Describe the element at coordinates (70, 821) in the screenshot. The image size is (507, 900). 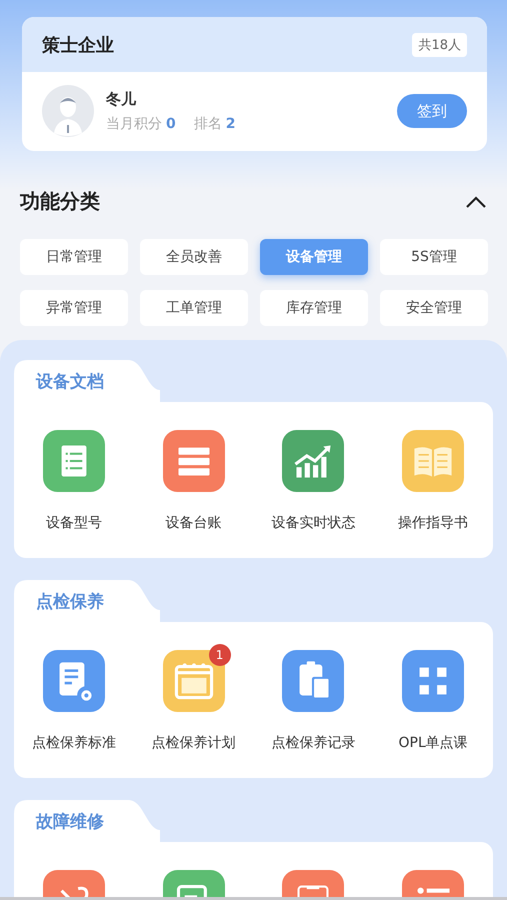
I see `section-heading: 故障维修` at that location.